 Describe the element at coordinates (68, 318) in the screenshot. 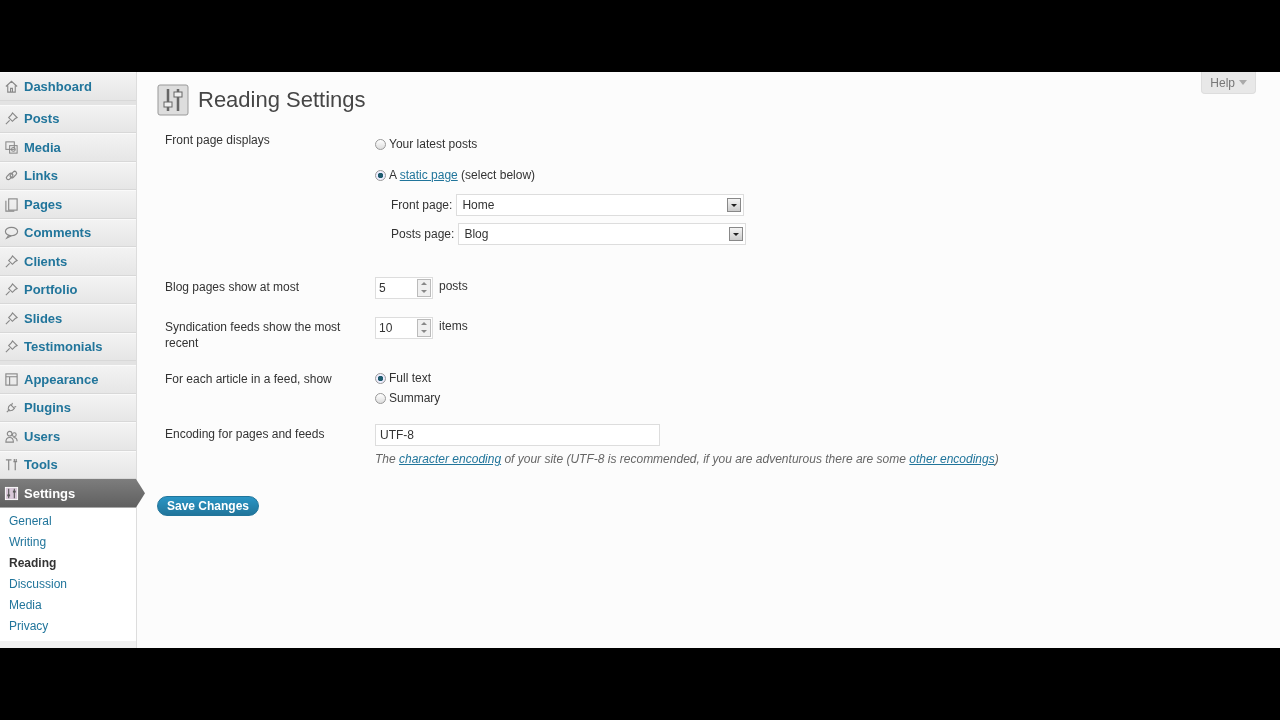

I see `sidebar-item: Slides` at that location.